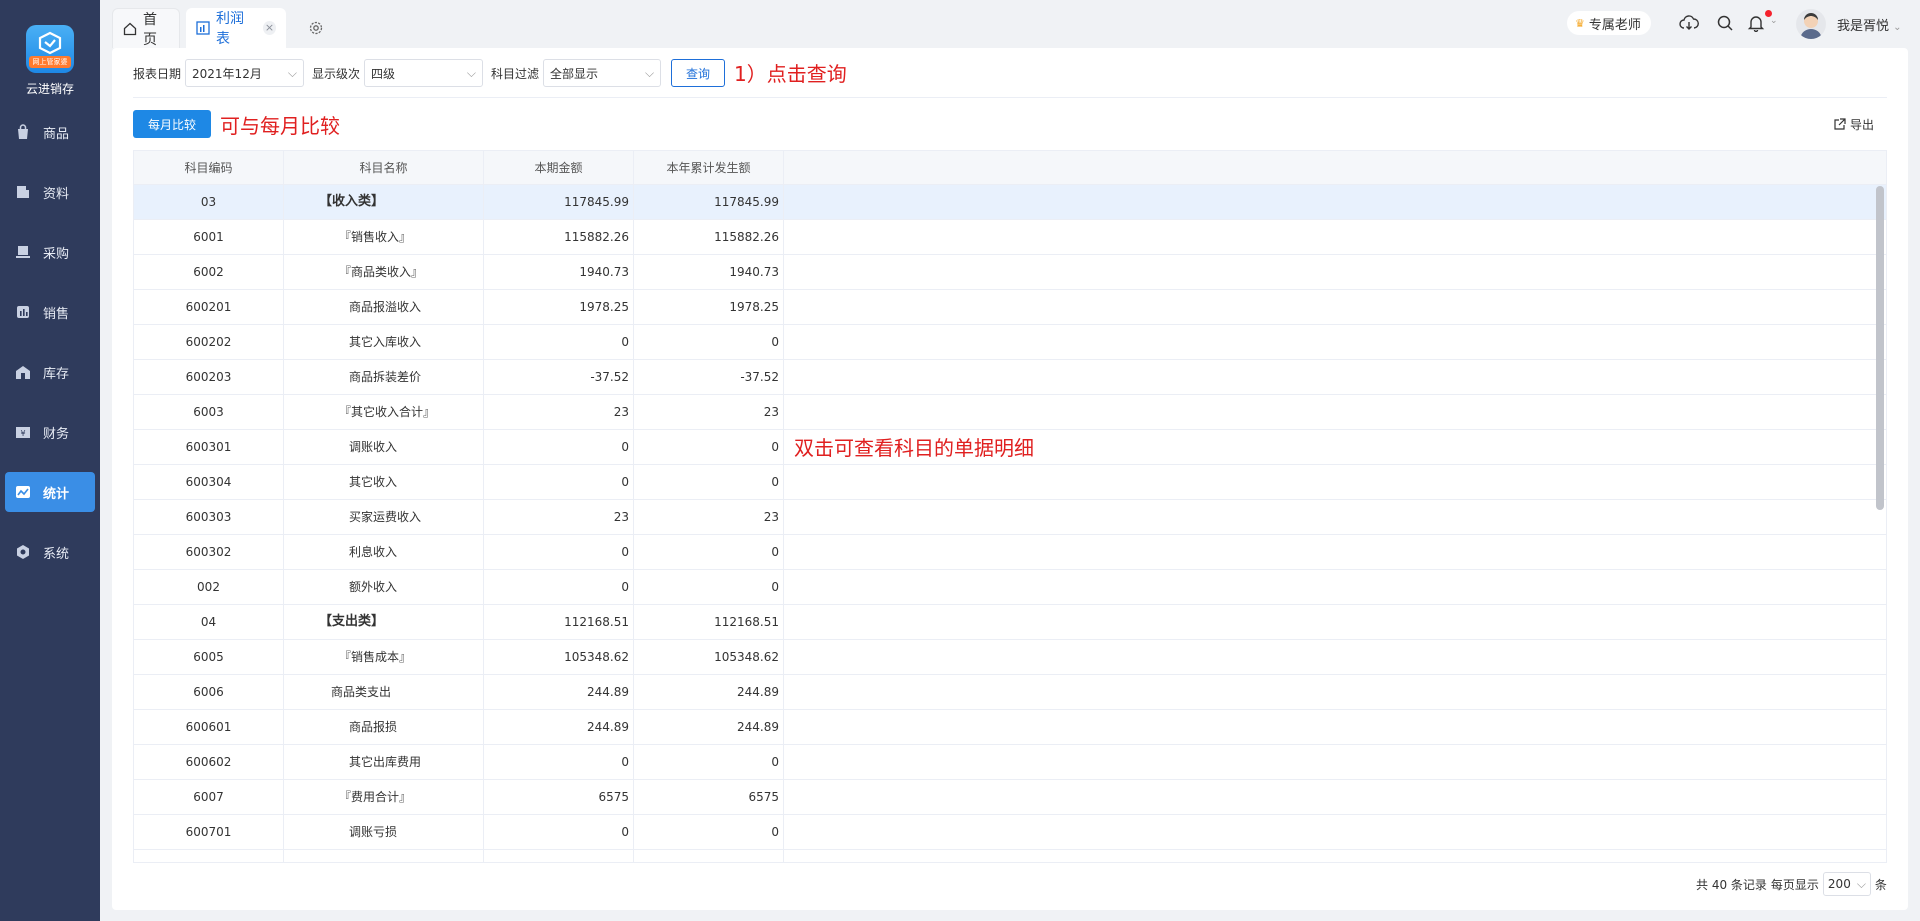 This screenshot has width=1920, height=921. Describe the element at coordinates (1725, 24) in the screenshot. I see `search-icon` at that location.